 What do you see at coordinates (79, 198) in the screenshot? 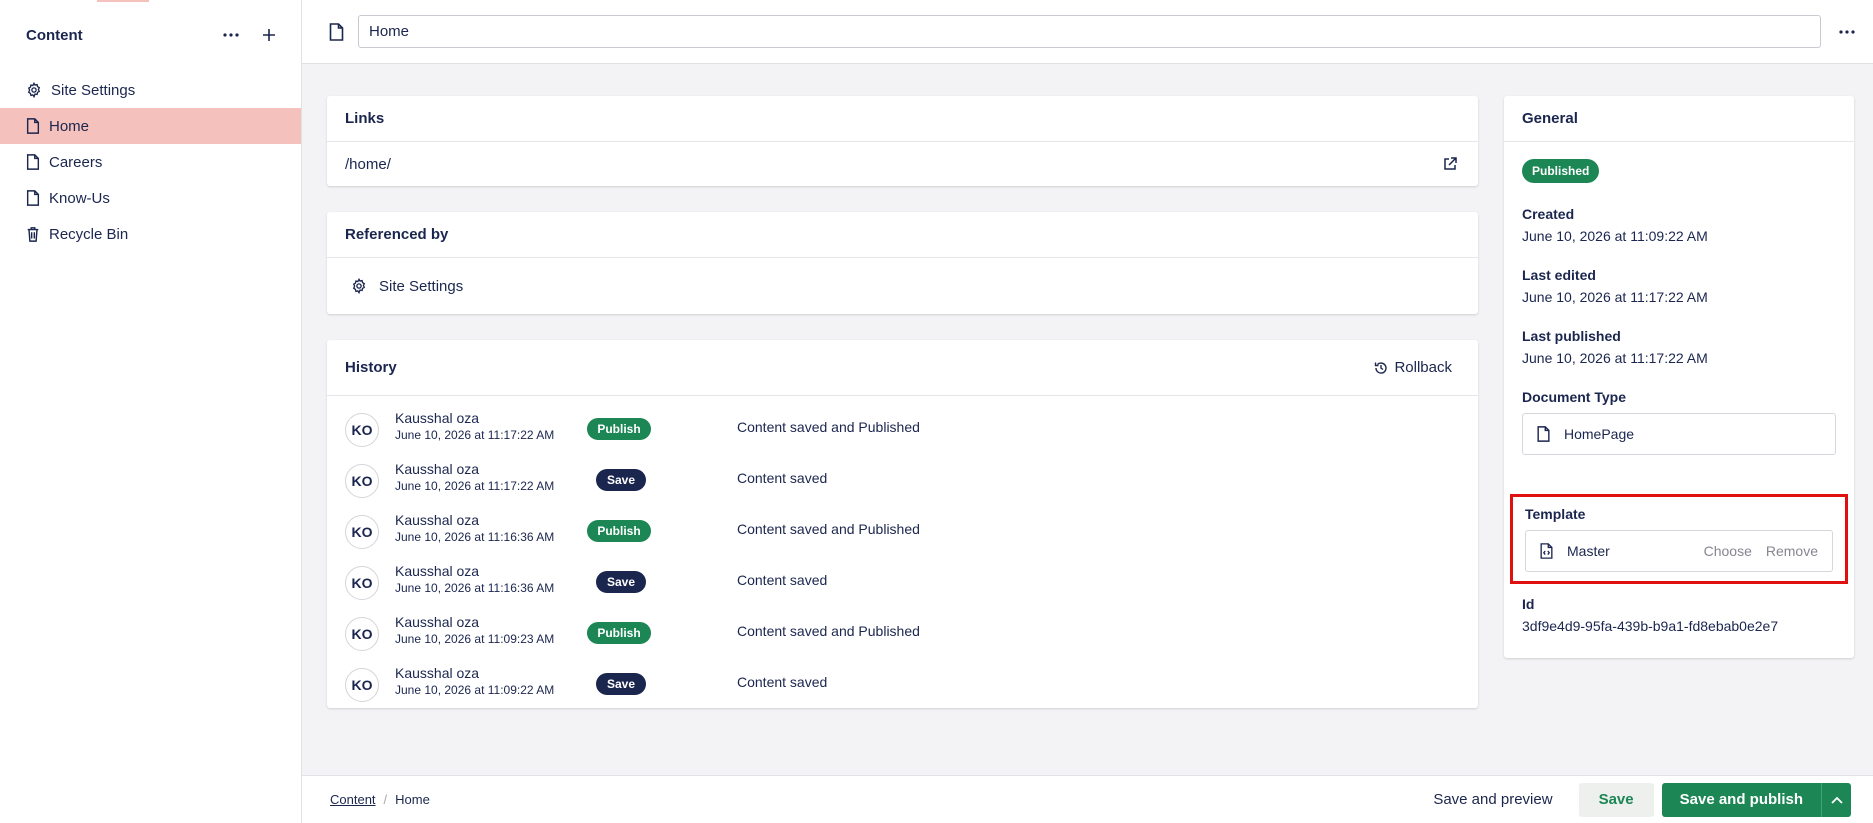
I see `tree-item-label: Know-Us` at bounding box center [79, 198].